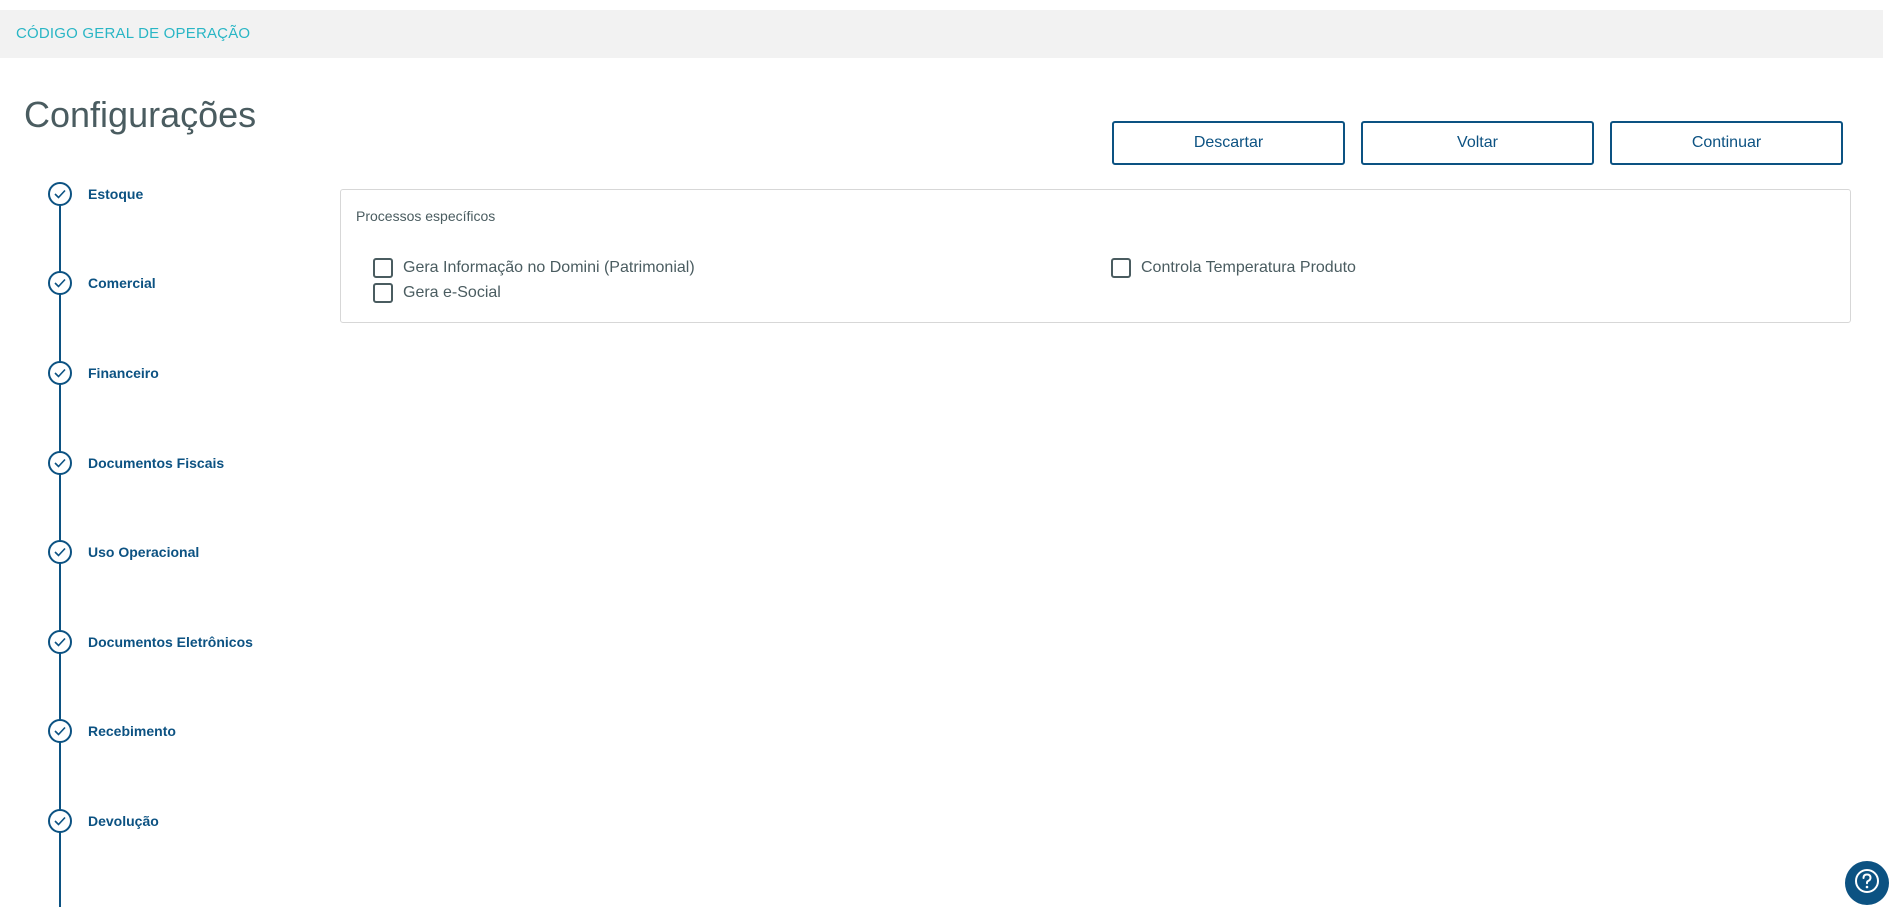 This screenshot has height=907, width=1893. I want to click on checkbox-label: Gera e-Social, so click(452, 292).